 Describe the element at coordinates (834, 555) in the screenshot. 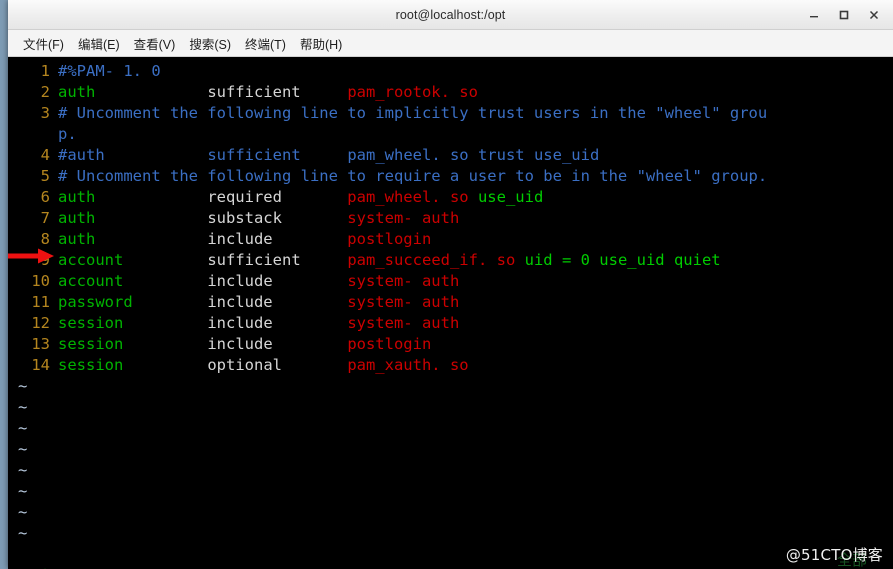

I see `watermark: @51CTO博客` at that location.